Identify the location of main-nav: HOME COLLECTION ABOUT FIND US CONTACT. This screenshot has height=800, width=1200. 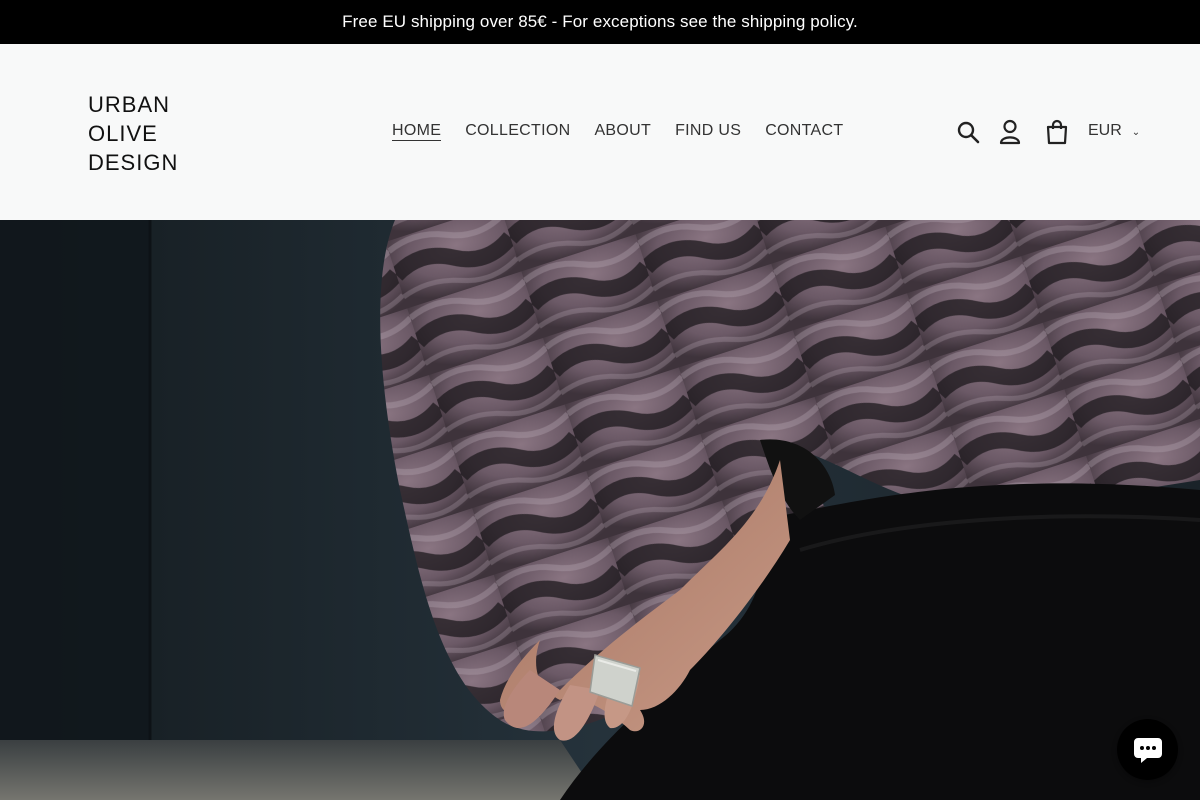
(617, 131).